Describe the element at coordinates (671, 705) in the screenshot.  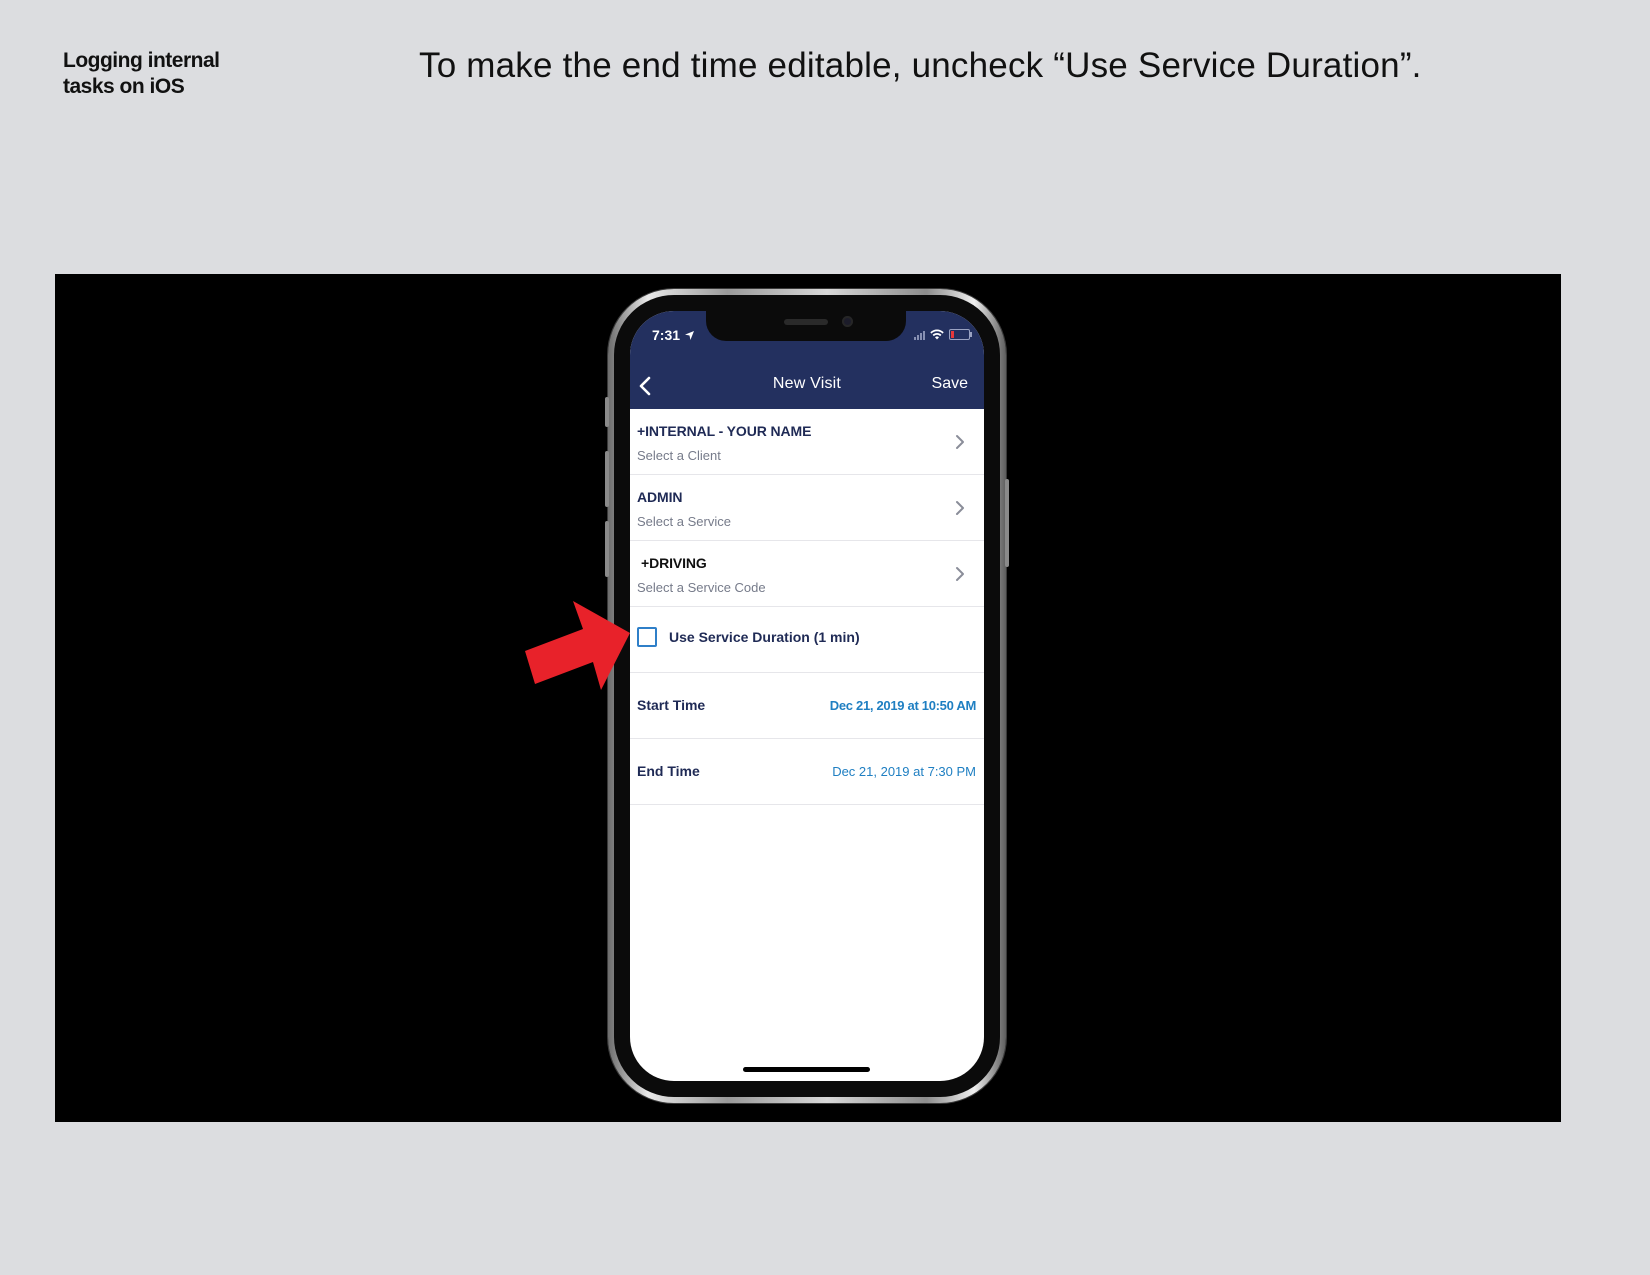
I see `start-time-label: Start Time` at that location.